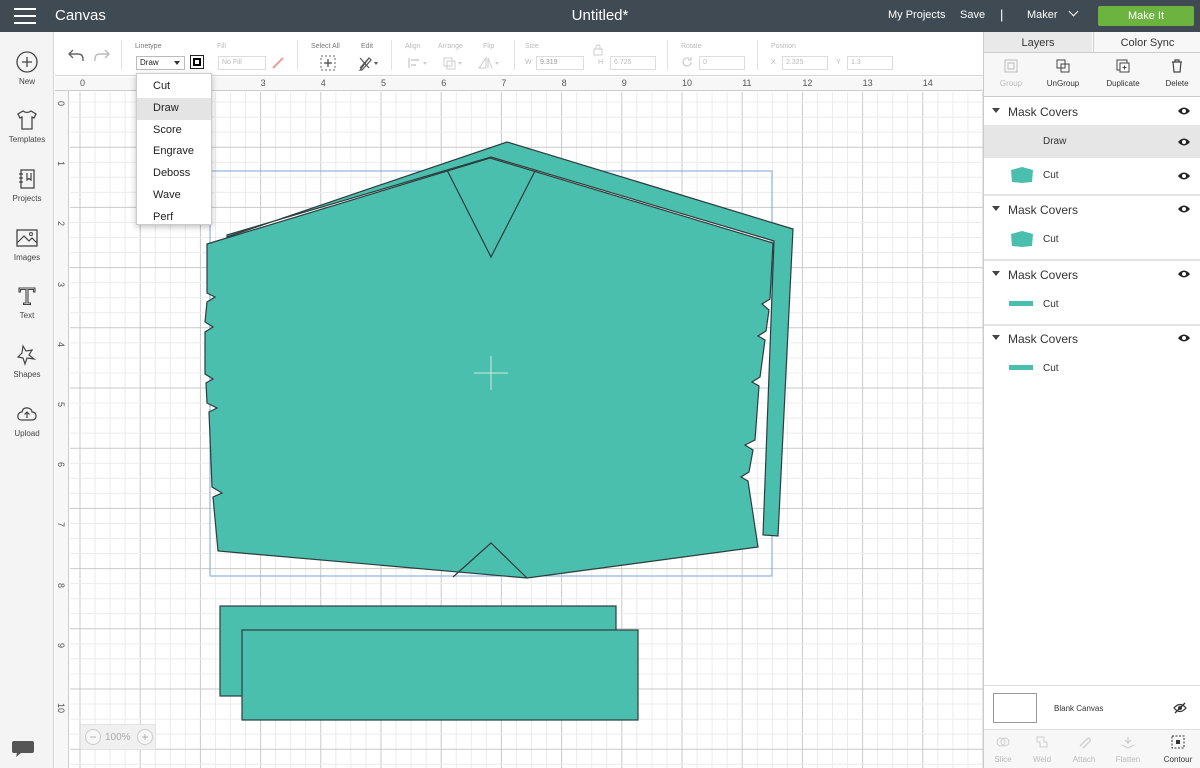 This screenshot has height=768, width=1200. I want to click on tab-layers: Layers, so click(1038, 42).